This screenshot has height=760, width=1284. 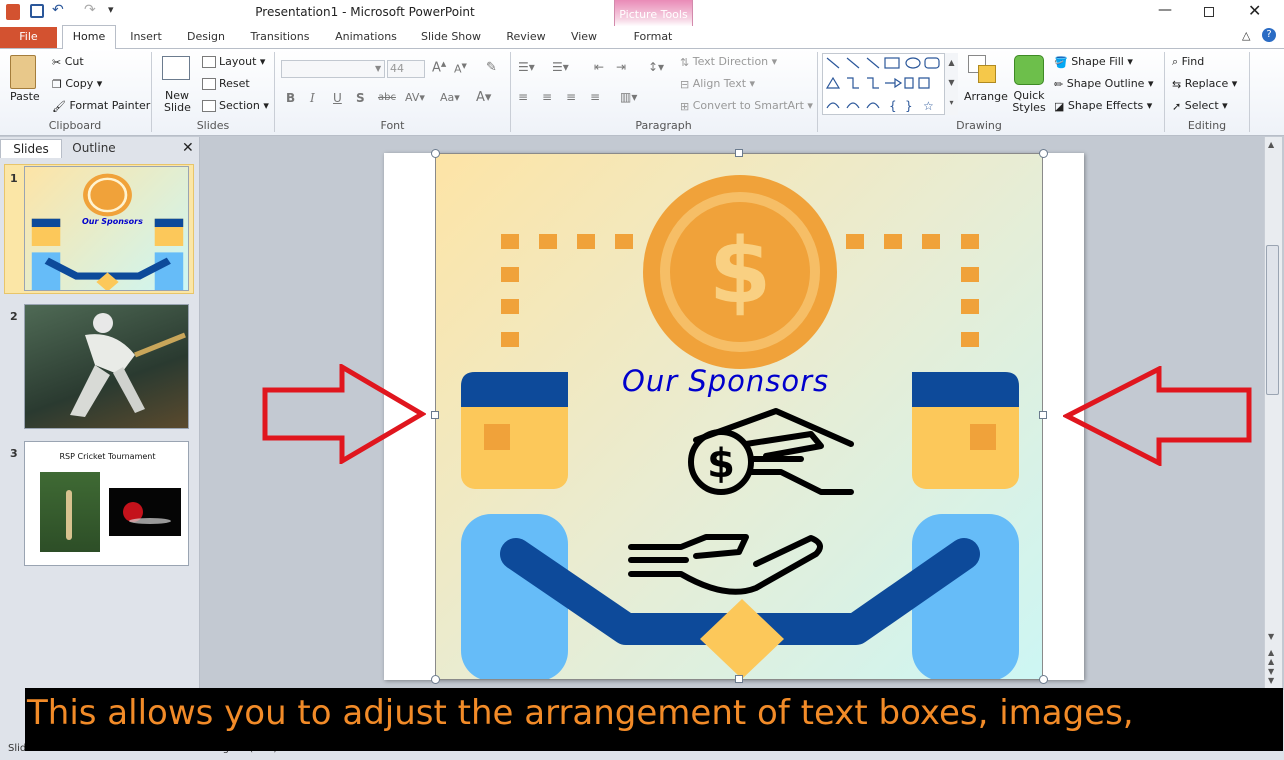 What do you see at coordinates (128, 365) in the screenshot?
I see `cricket-player-image` at bounding box center [128, 365].